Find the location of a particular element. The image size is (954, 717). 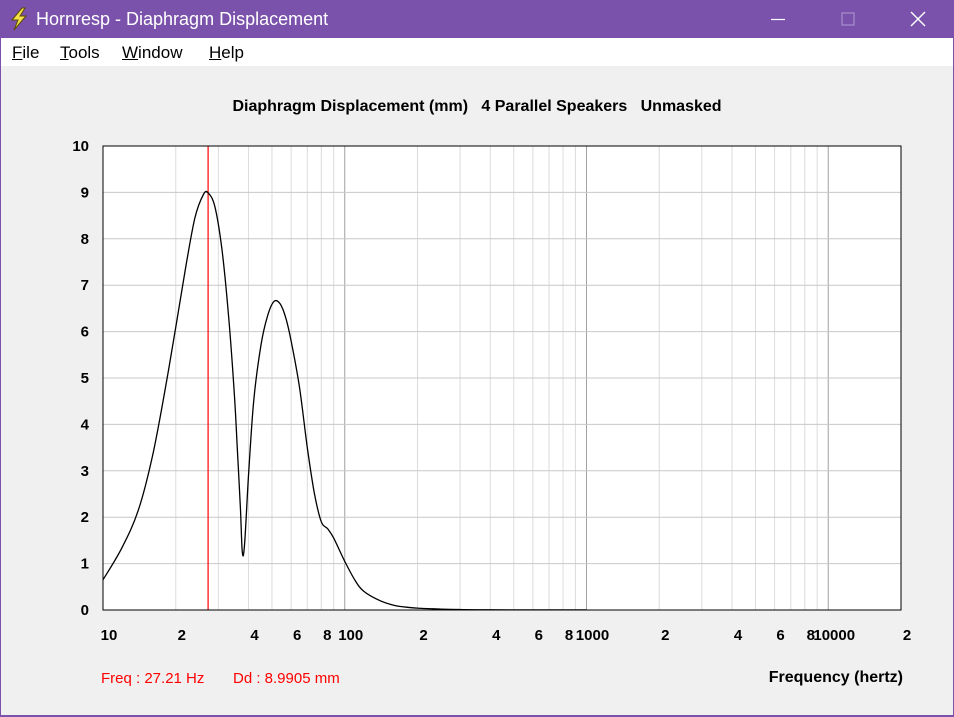

title-bar: Hornresp - Diaphragm Displacement is located at coordinates (477, 19).